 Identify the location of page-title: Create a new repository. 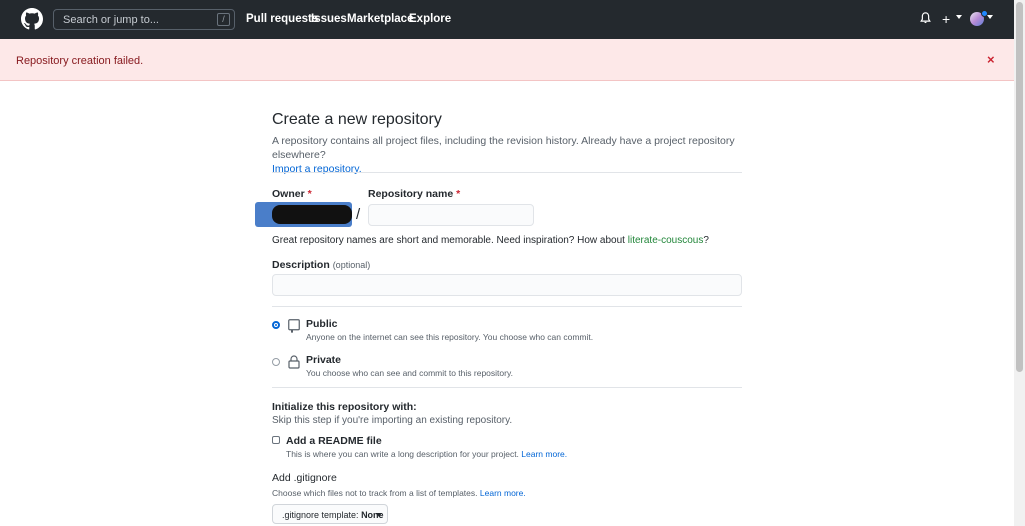
(357, 119).